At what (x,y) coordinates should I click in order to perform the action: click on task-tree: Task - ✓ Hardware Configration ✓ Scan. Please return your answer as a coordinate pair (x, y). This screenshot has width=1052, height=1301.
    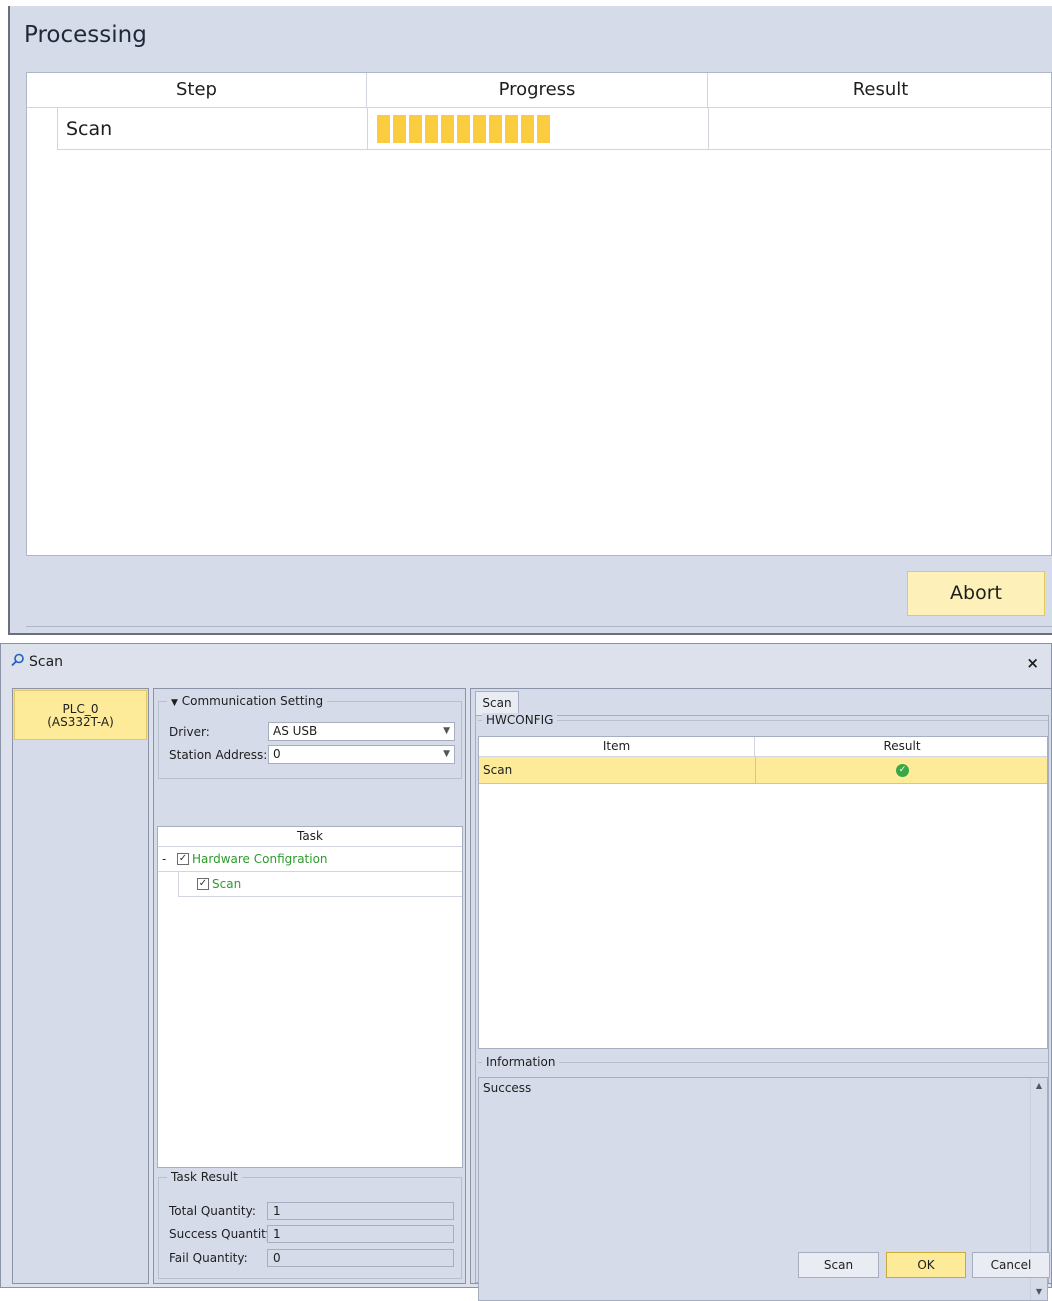
    Looking at the image, I should click on (310, 997).